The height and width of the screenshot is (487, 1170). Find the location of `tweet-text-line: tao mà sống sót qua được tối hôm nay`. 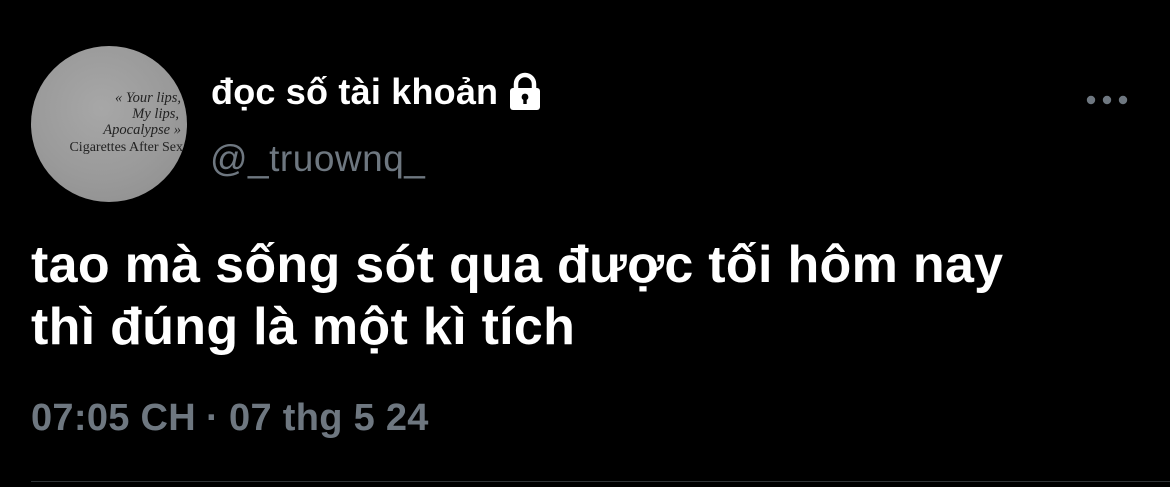

tweet-text-line: tao mà sống sót qua được tối hôm nay is located at coordinates (517, 265).